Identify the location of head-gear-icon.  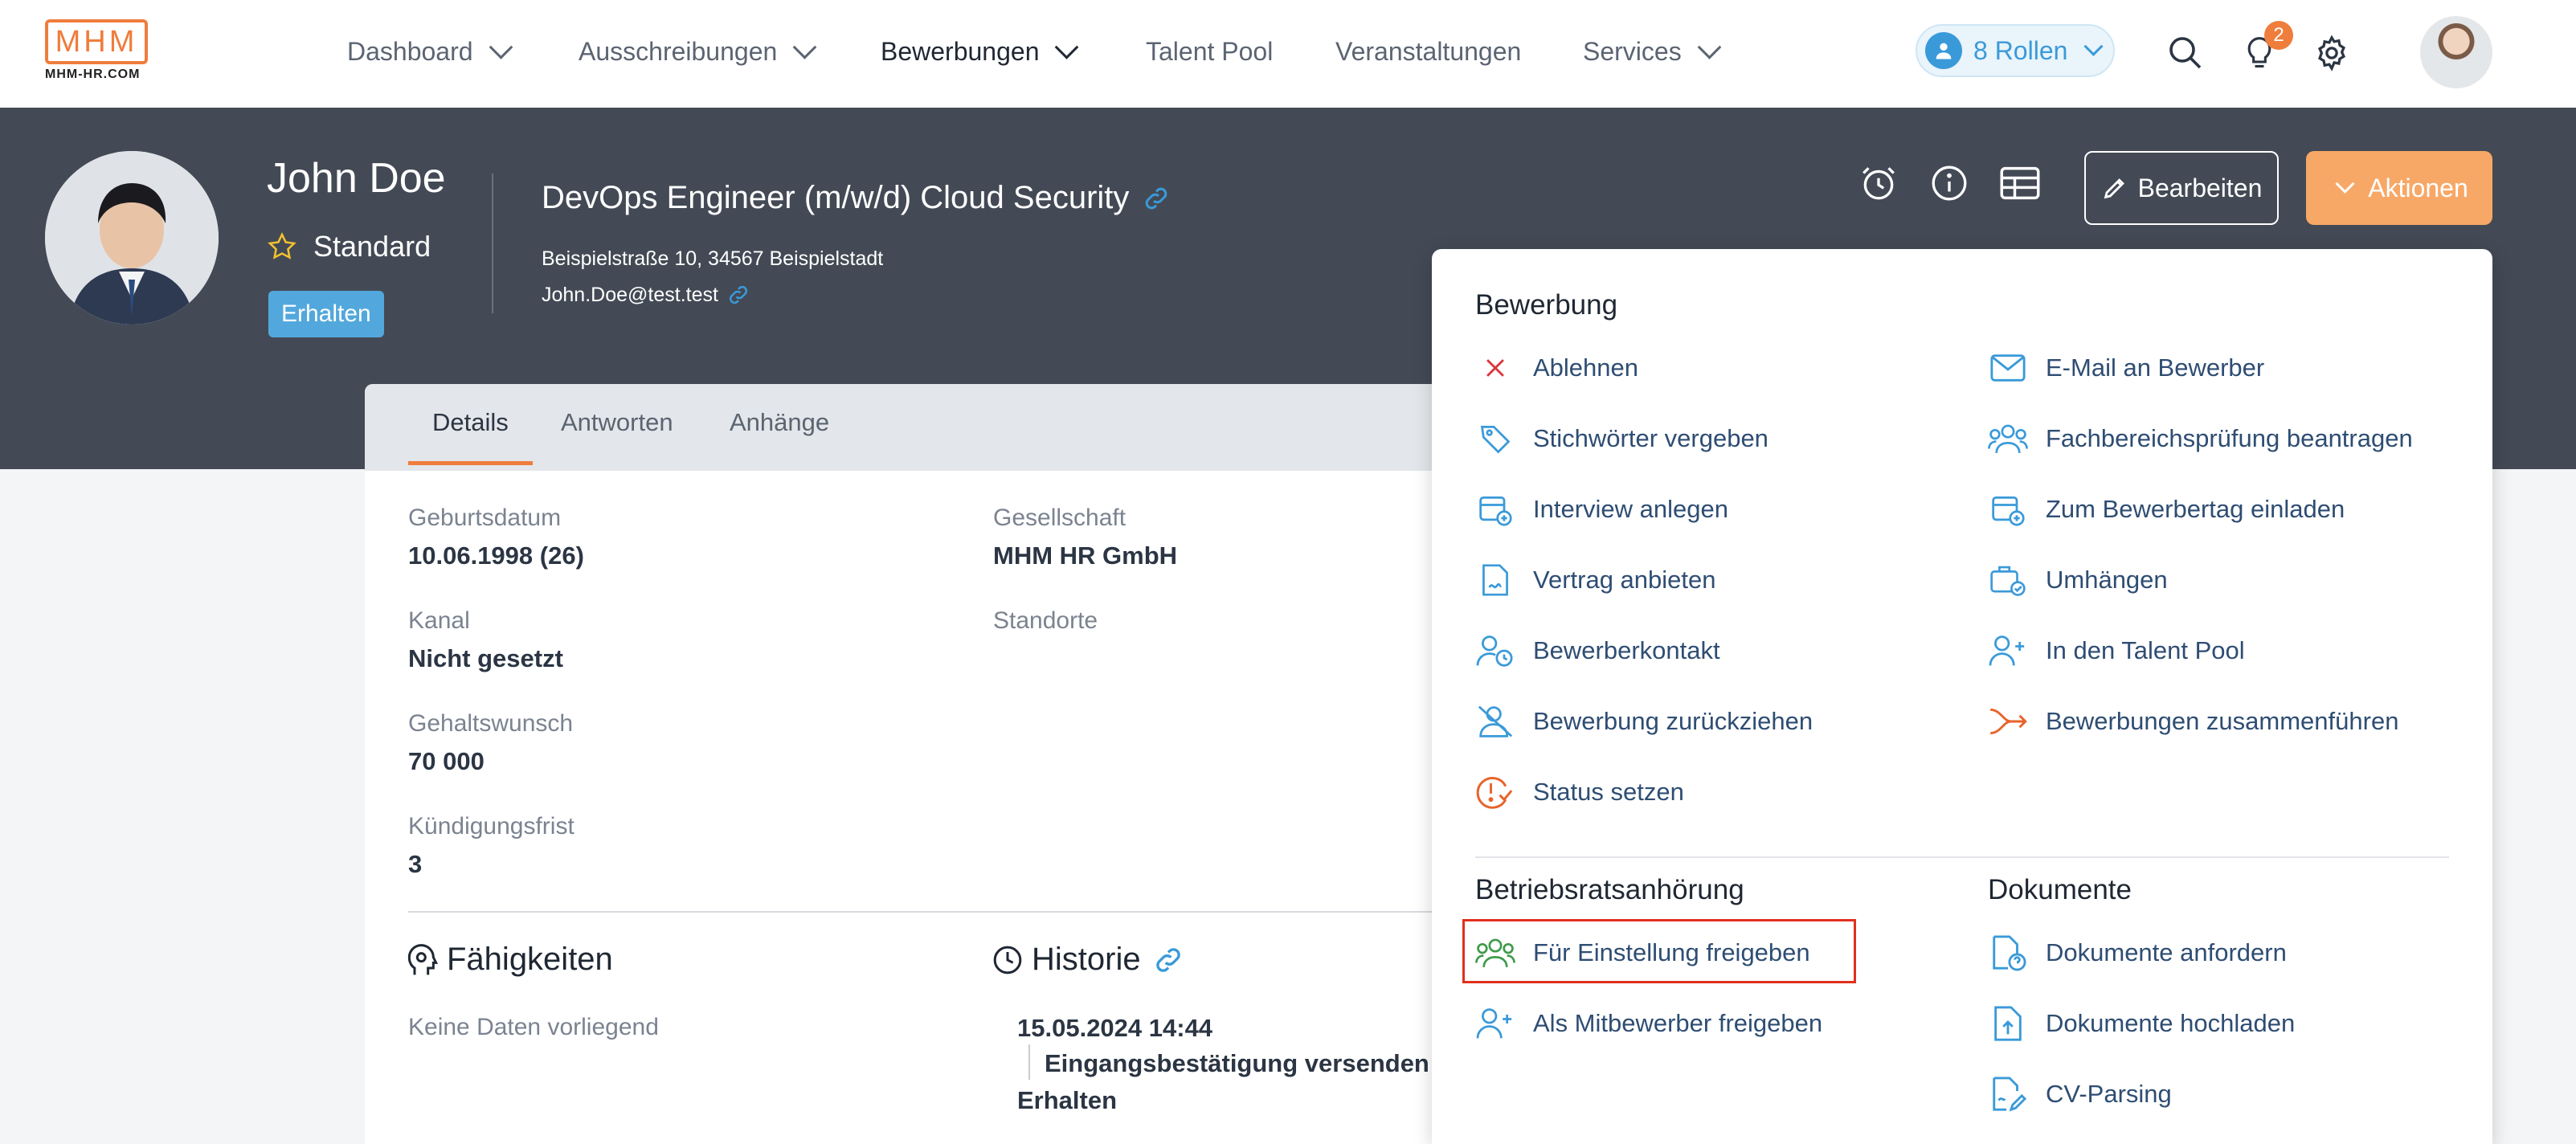
(423, 958).